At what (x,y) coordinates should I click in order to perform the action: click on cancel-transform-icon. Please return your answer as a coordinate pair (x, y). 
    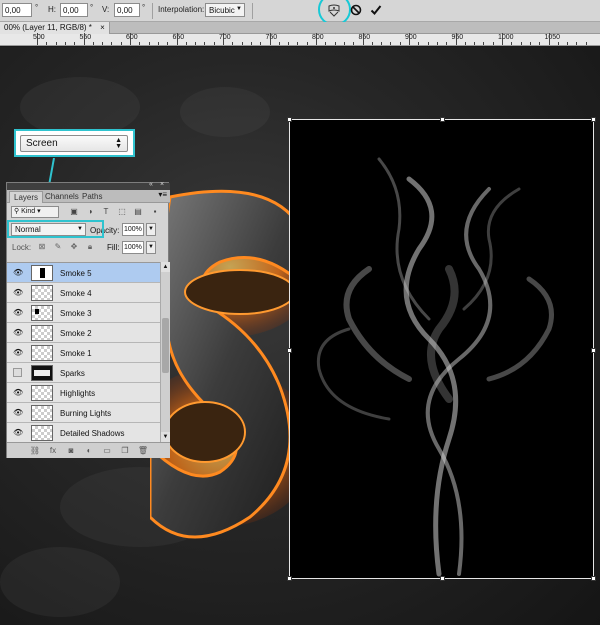
    Looking at the image, I should click on (356, 10).